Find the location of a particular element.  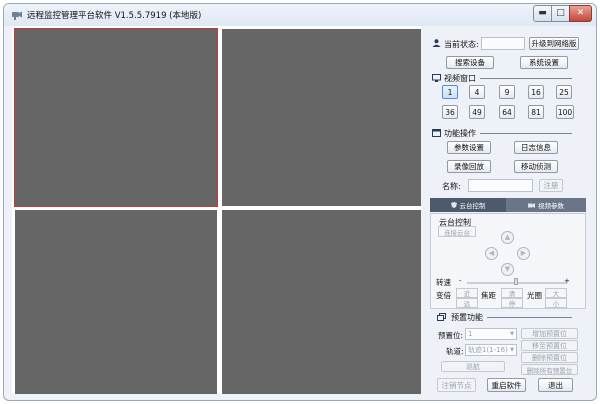

window-title: 远程监控管理平台软件 V1.5.5.7919 (本地版) is located at coordinates (114, 16).